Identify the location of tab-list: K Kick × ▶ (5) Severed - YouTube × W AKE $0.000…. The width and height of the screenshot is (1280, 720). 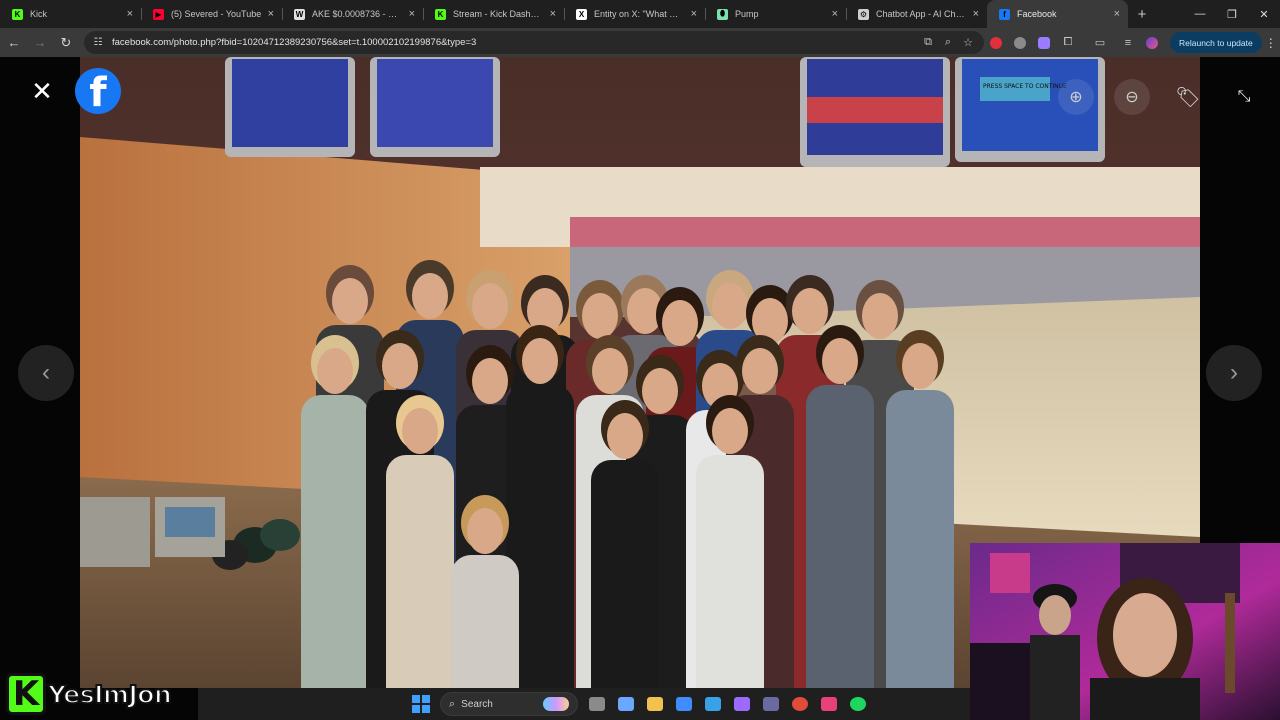
(564, 14).